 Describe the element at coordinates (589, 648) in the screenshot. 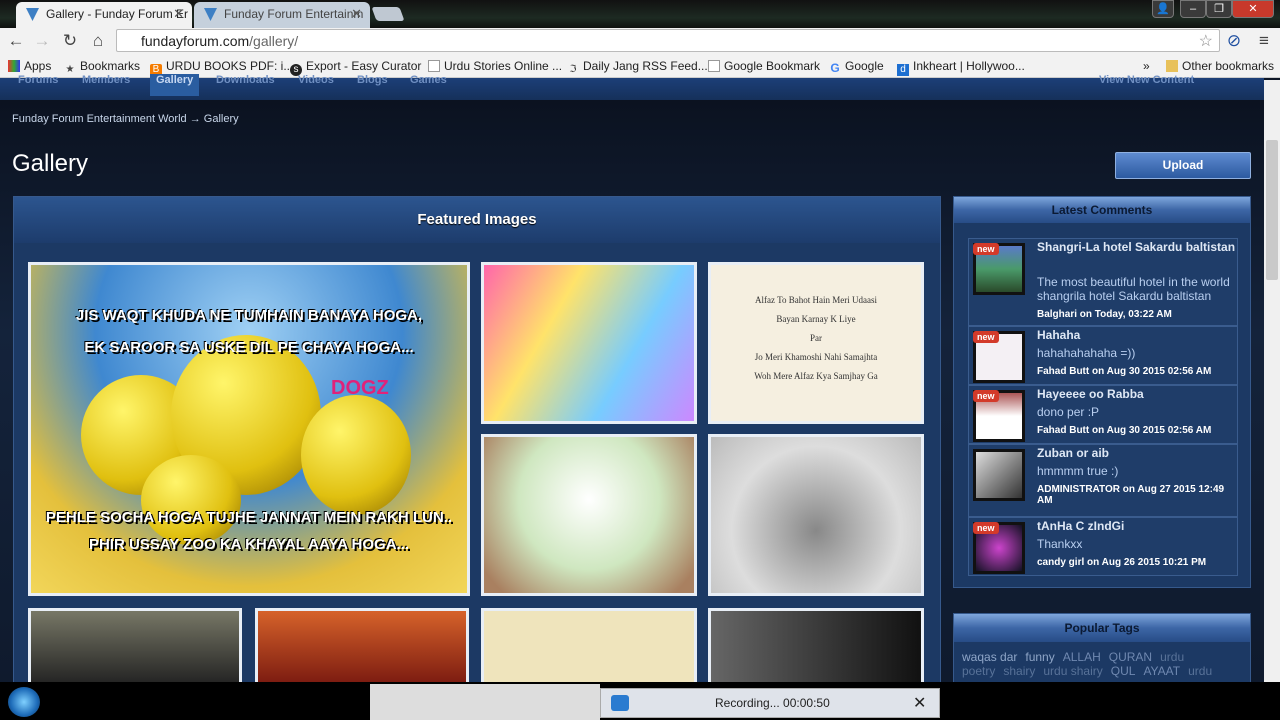

I see `featured-image-urdu-text` at that location.